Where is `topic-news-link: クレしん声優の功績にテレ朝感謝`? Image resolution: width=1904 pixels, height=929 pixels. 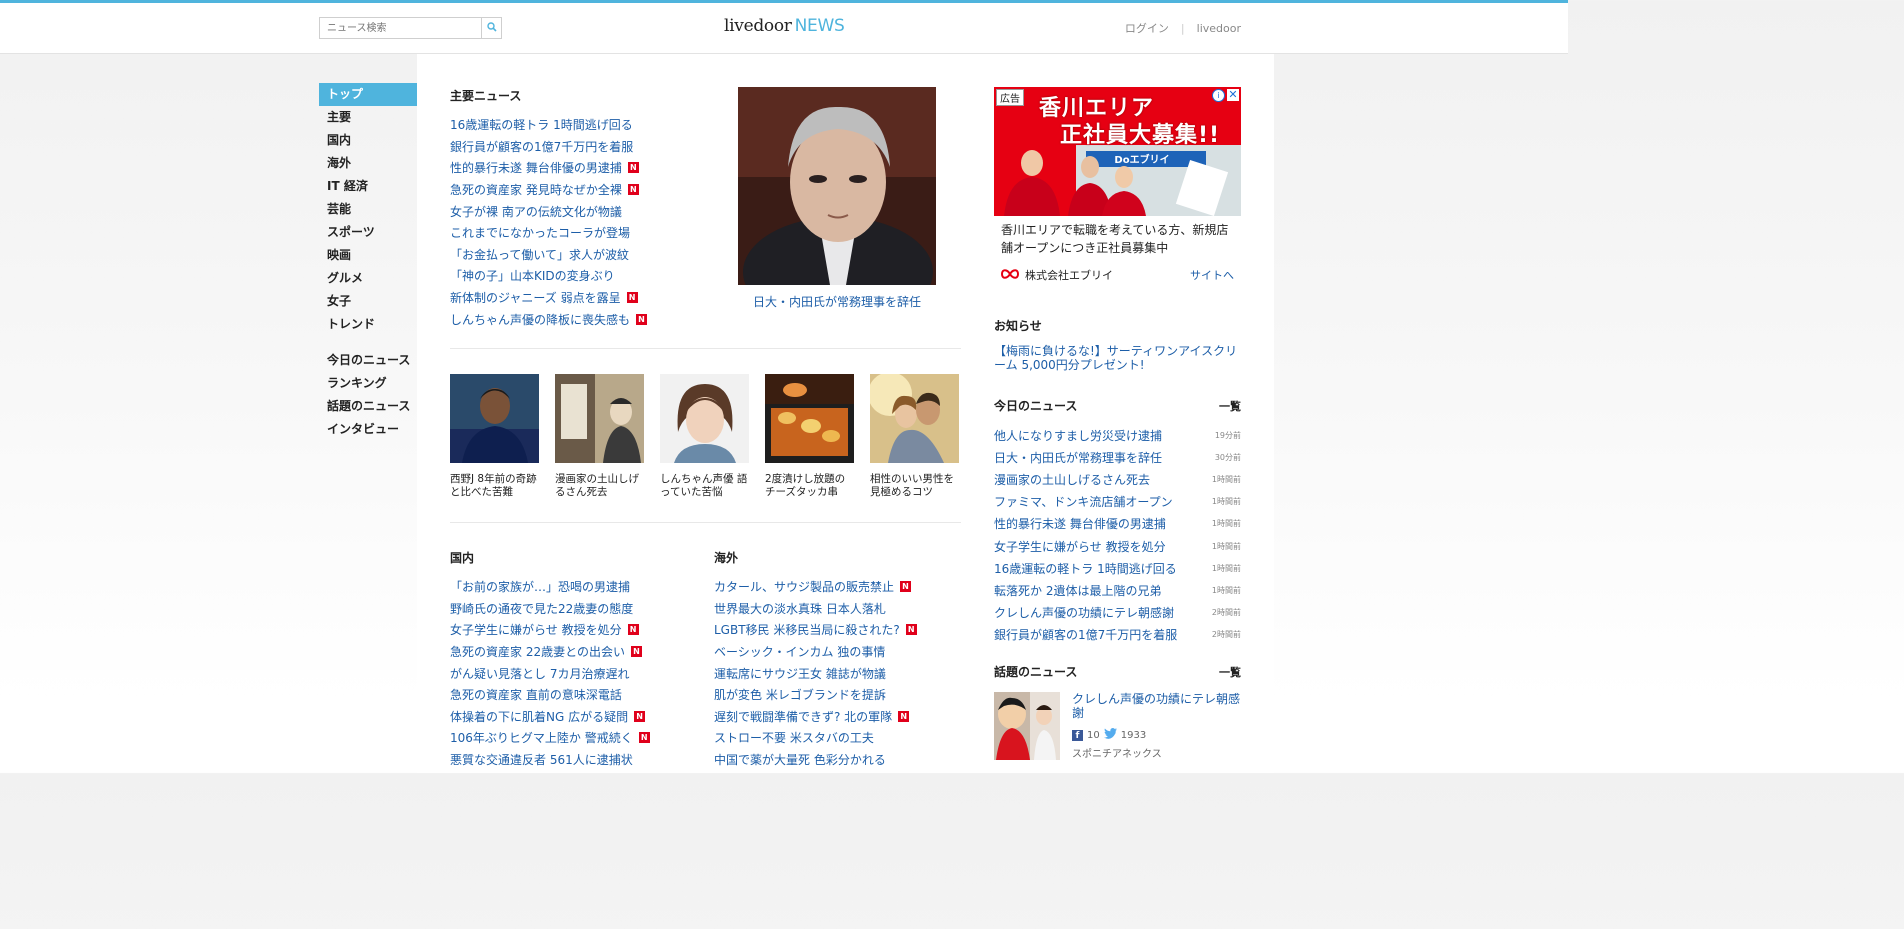 topic-news-link: クレしん声優の功績にテレ朝感謝 is located at coordinates (1156, 706).